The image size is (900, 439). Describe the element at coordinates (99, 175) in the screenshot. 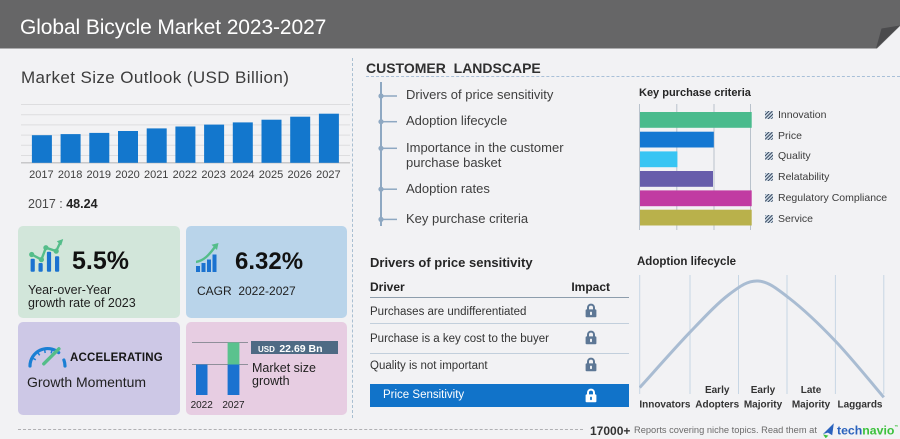

I see `svg-text: 2019` at that location.